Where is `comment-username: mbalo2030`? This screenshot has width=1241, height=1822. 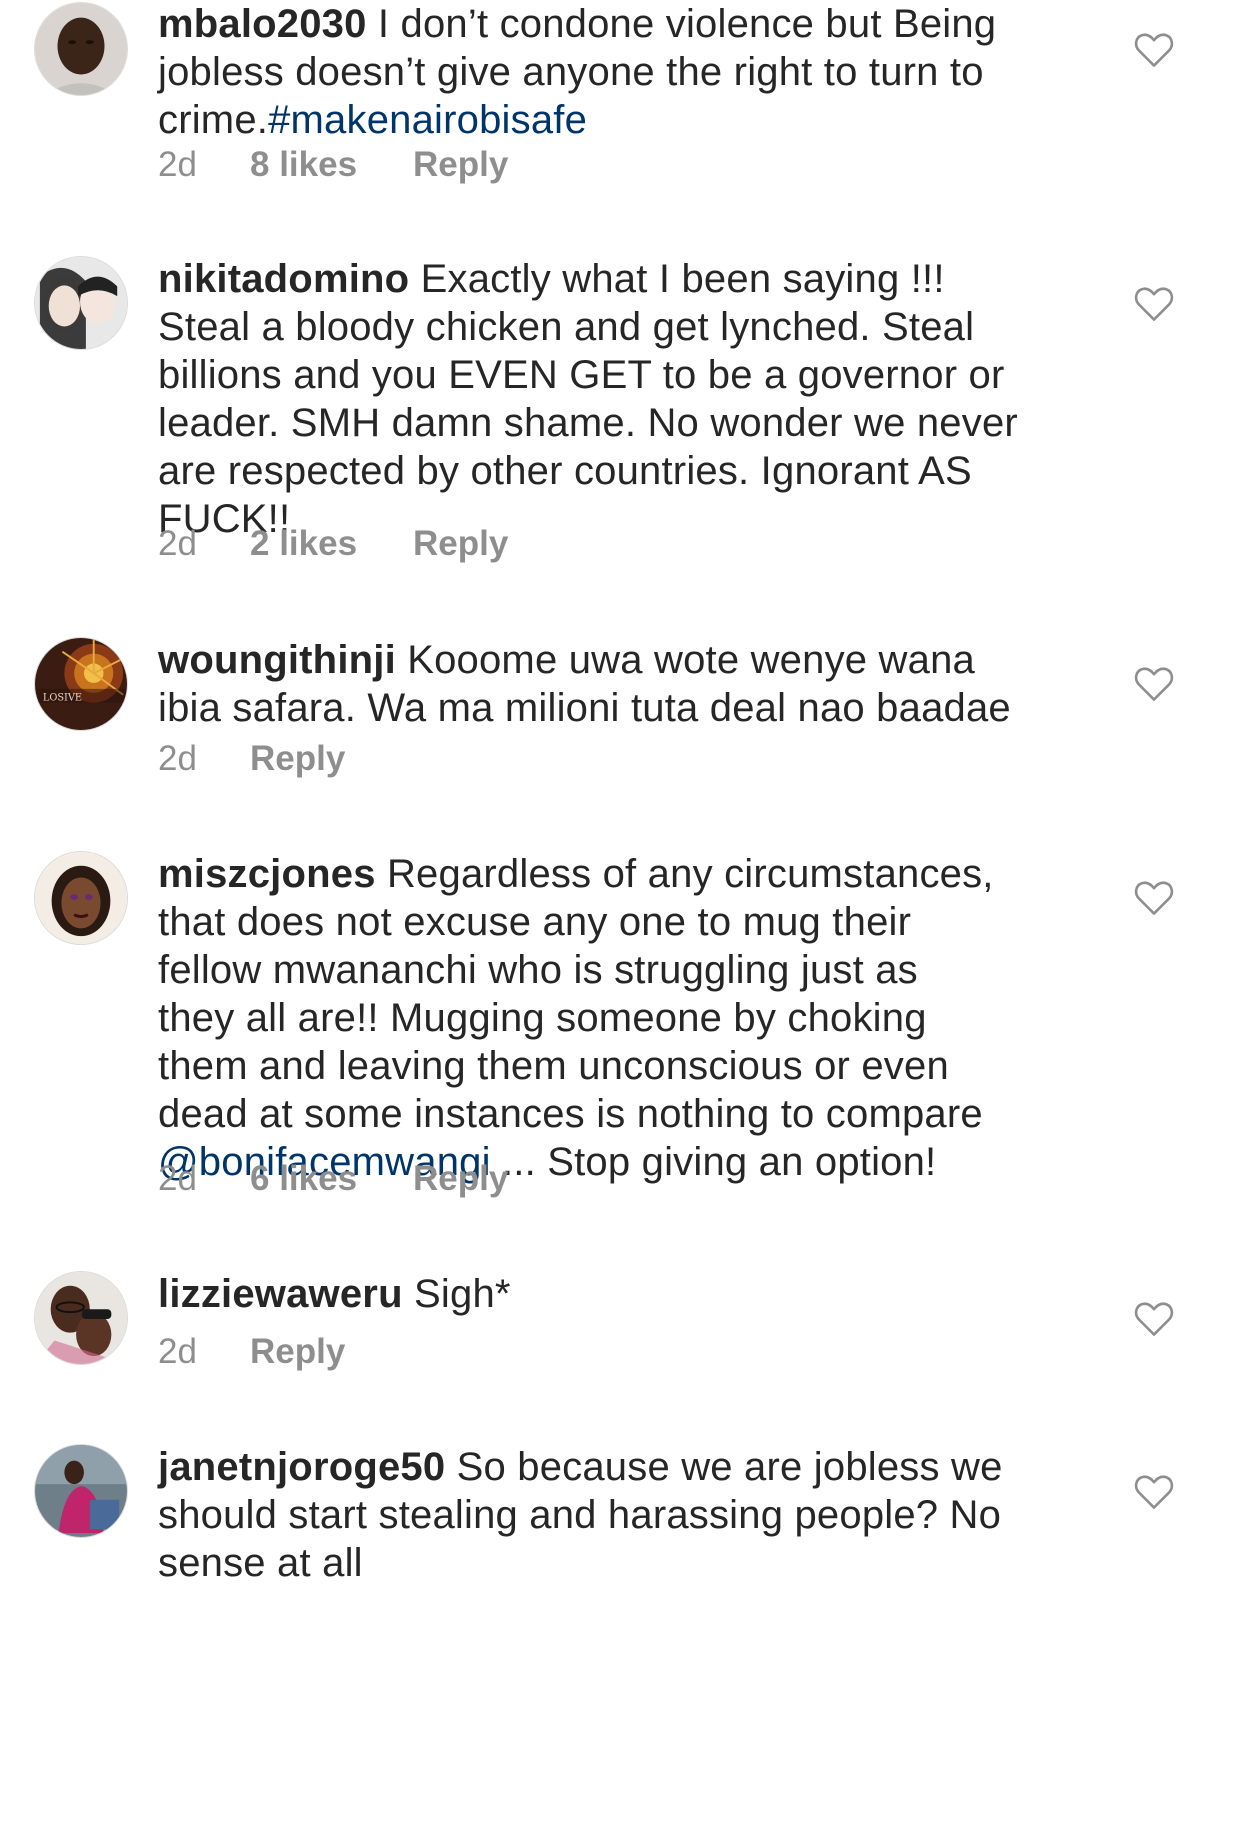
comment-username: mbalo2030 is located at coordinates (262, 24).